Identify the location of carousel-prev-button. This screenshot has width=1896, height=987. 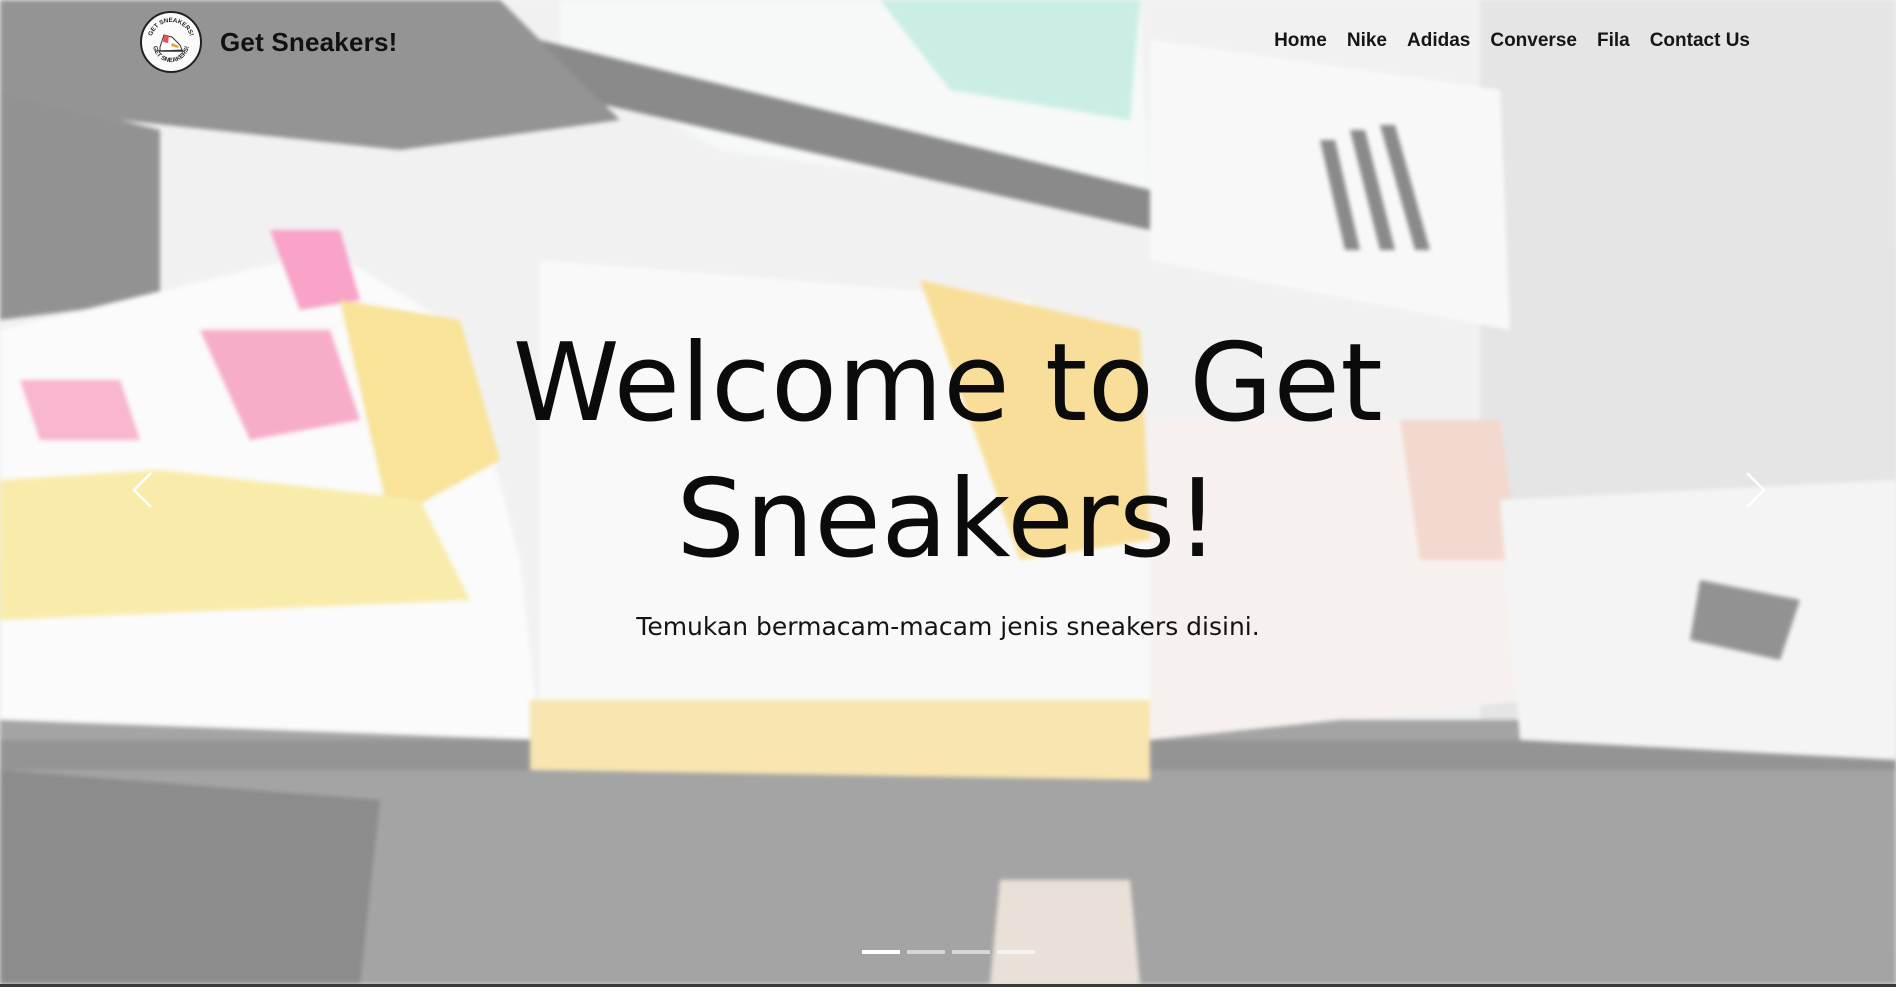
(142, 490).